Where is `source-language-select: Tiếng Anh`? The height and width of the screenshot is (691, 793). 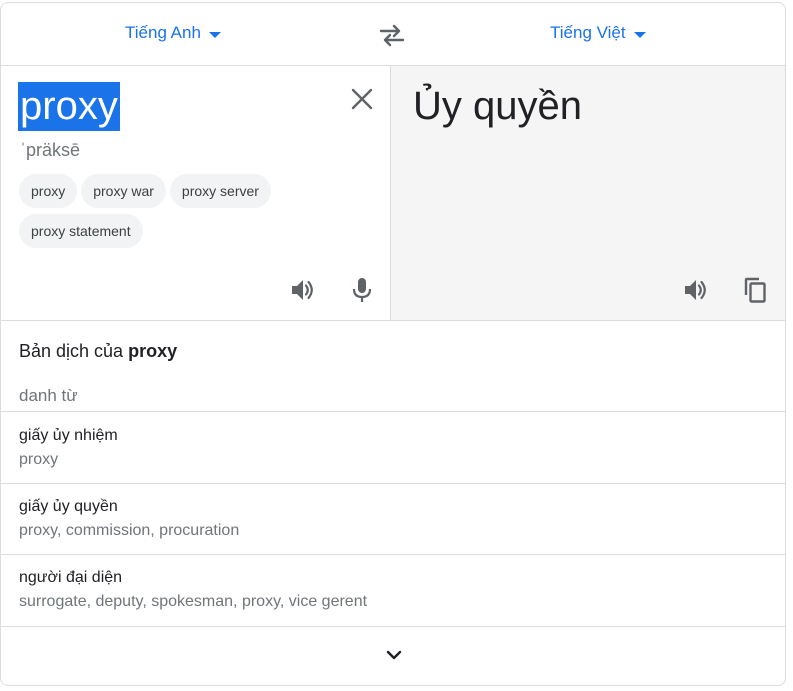
source-language-select: Tiếng Anh is located at coordinates (173, 33).